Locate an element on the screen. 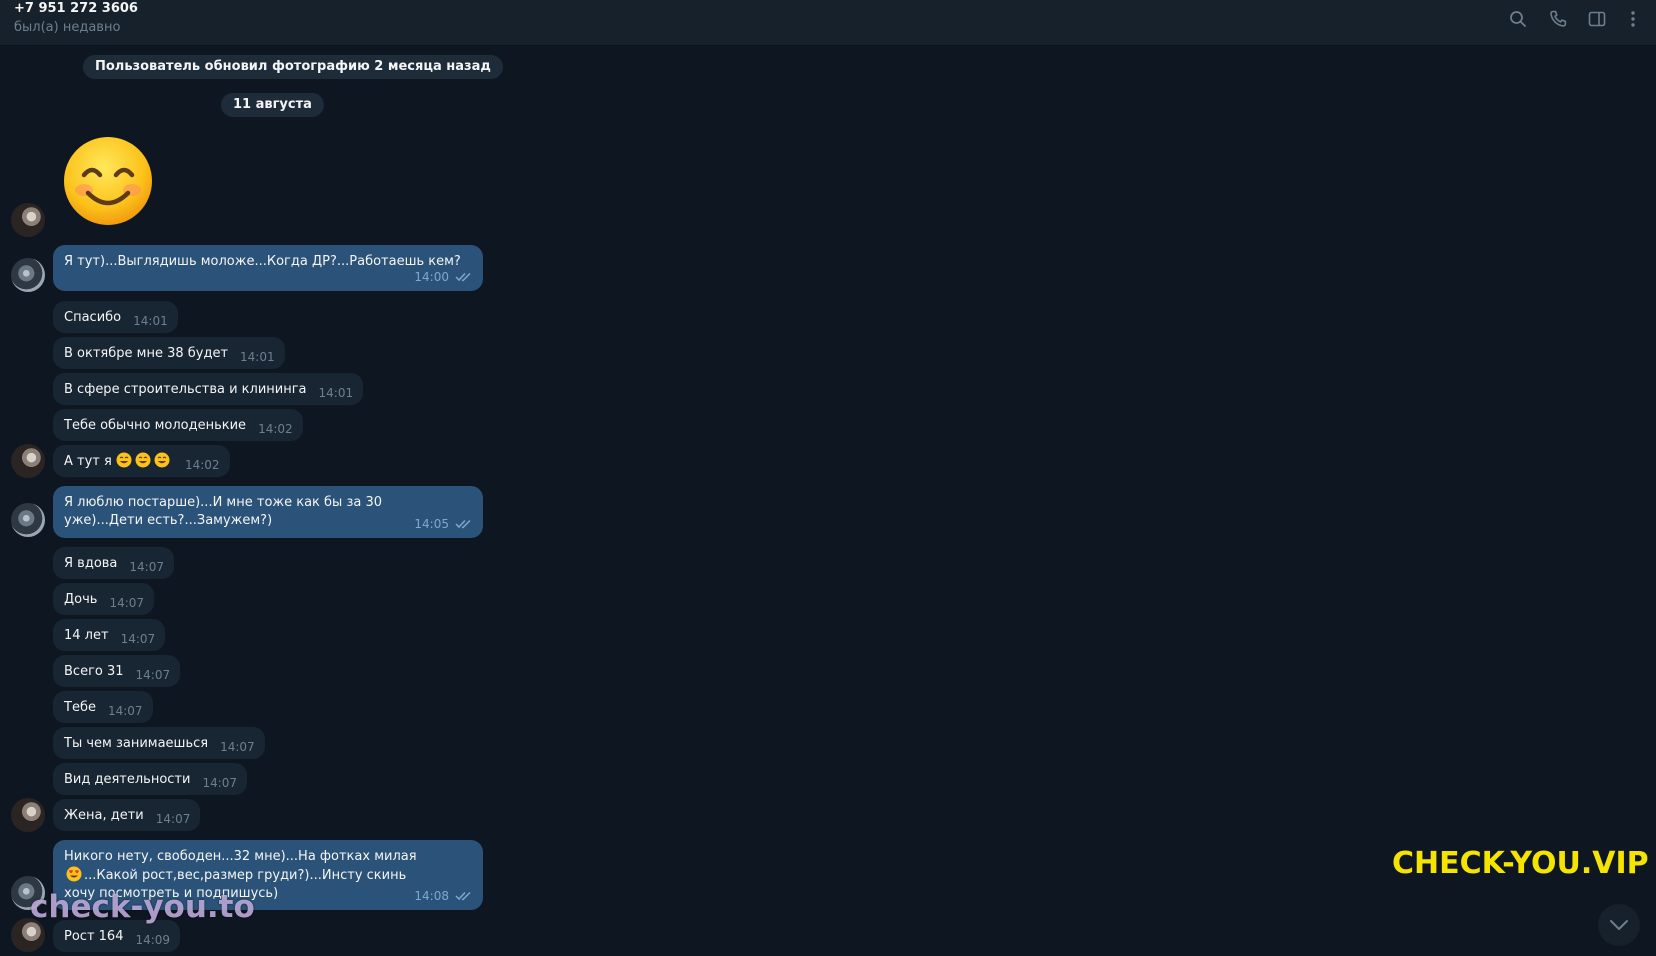 The image size is (1656, 956). message-incoming: Тебе 14:07 is located at coordinates (103, 707).